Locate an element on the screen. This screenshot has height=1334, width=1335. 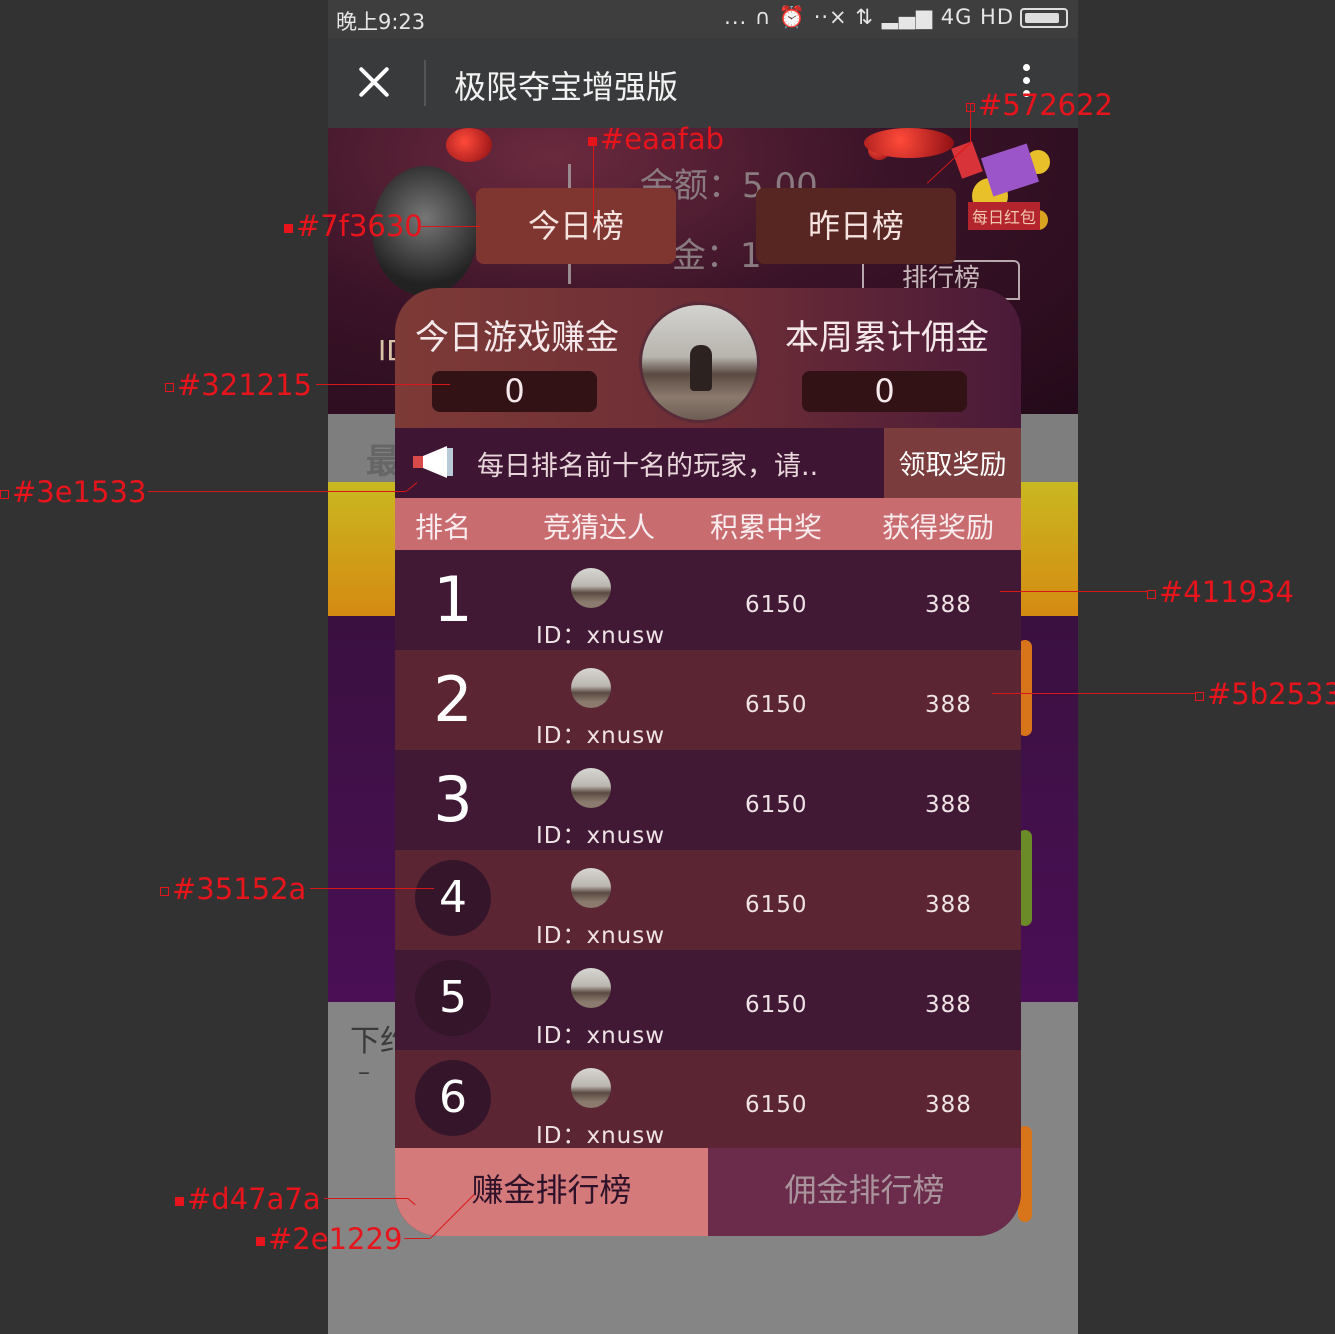
tab-yesterday: 昨日榜 is located at coordinates (856, 226).